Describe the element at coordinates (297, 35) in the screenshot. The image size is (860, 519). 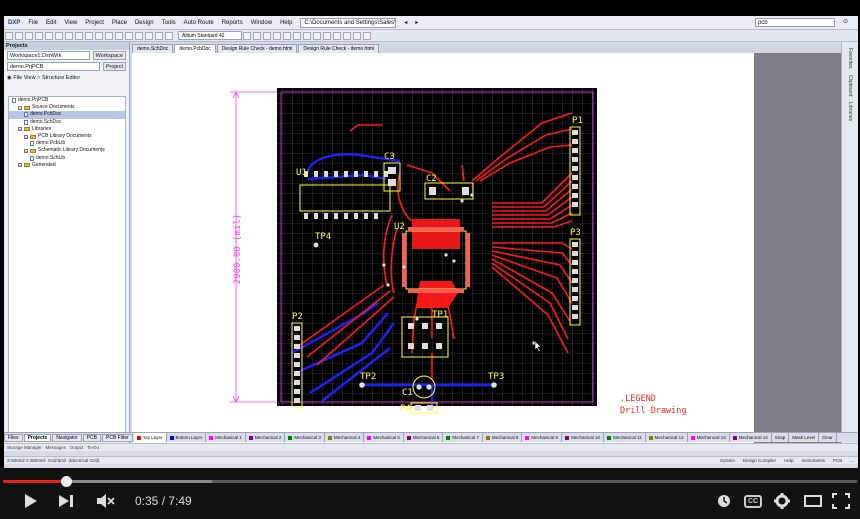
I see `component-icon` at that location.